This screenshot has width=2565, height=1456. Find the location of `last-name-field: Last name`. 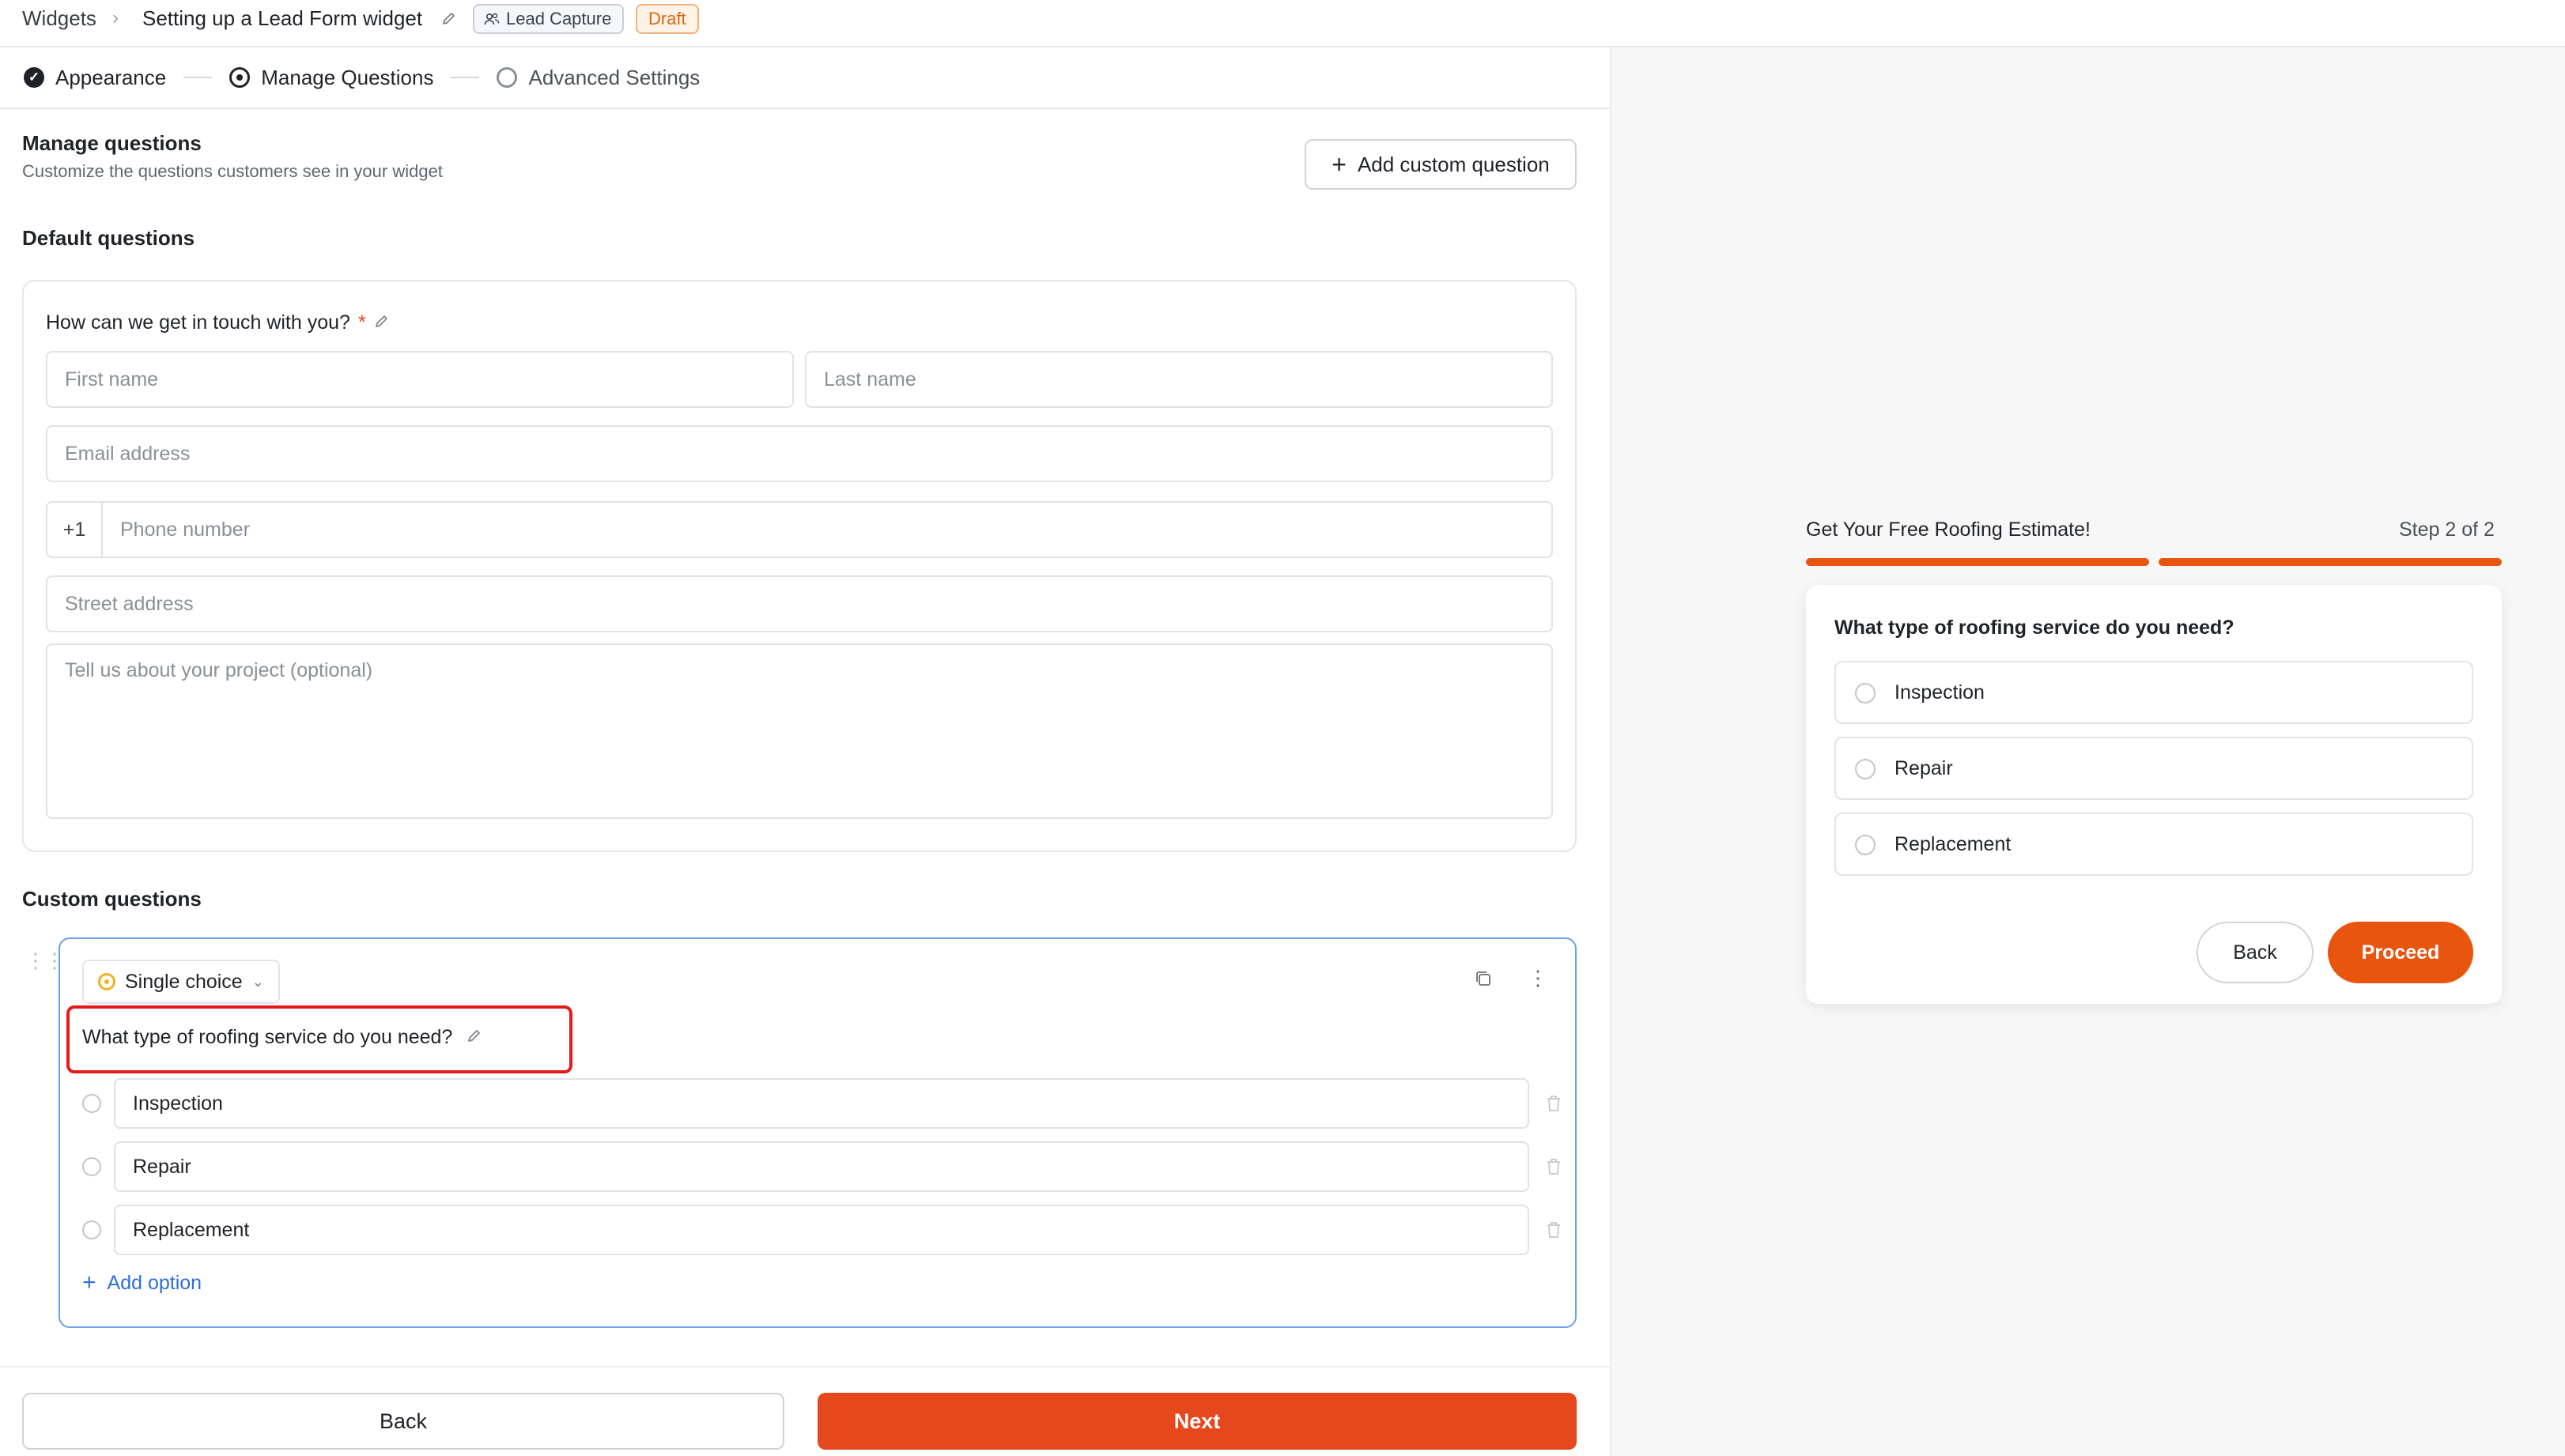

last-name-field: Last name is located at coordinates (1179, 379).